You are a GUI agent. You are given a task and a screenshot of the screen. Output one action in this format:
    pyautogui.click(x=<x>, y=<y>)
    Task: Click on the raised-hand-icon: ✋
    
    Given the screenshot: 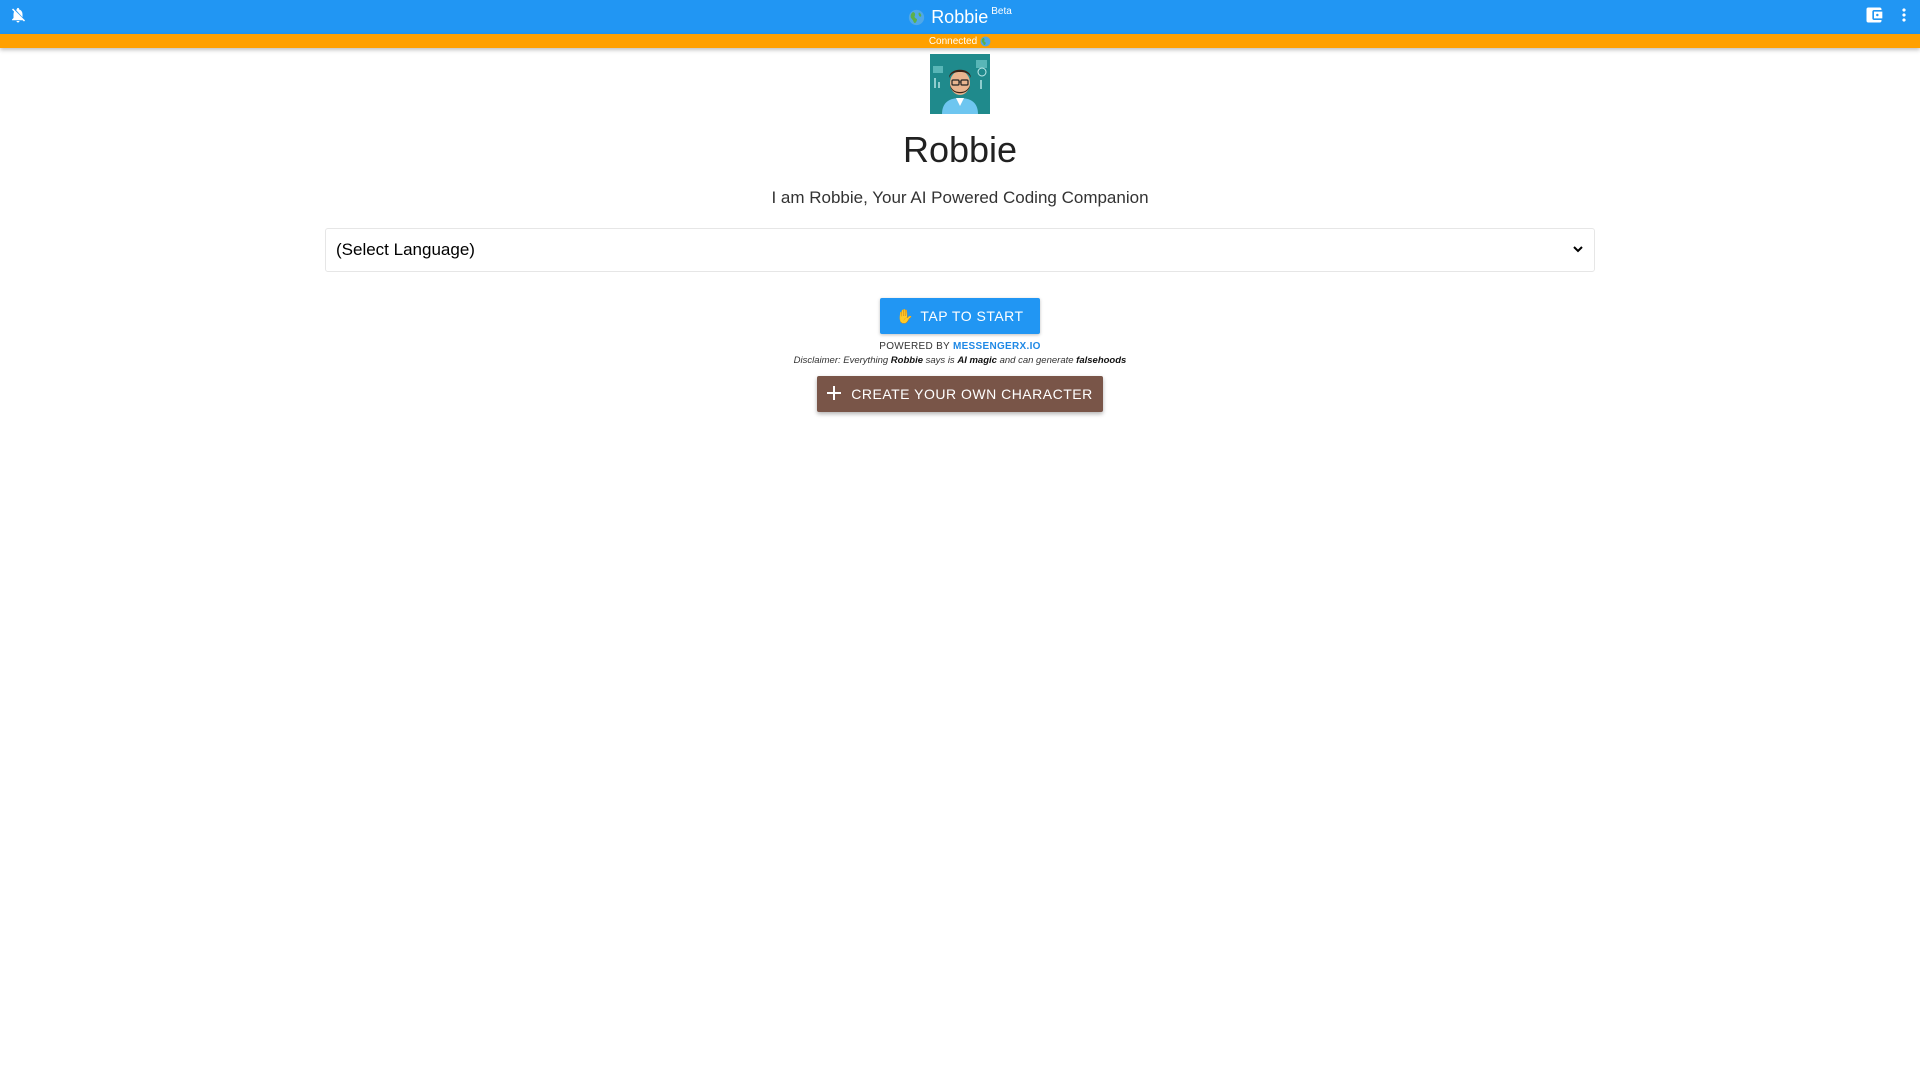 What is the action you would take?
    pyautogui.click(x=905, y=315)
    